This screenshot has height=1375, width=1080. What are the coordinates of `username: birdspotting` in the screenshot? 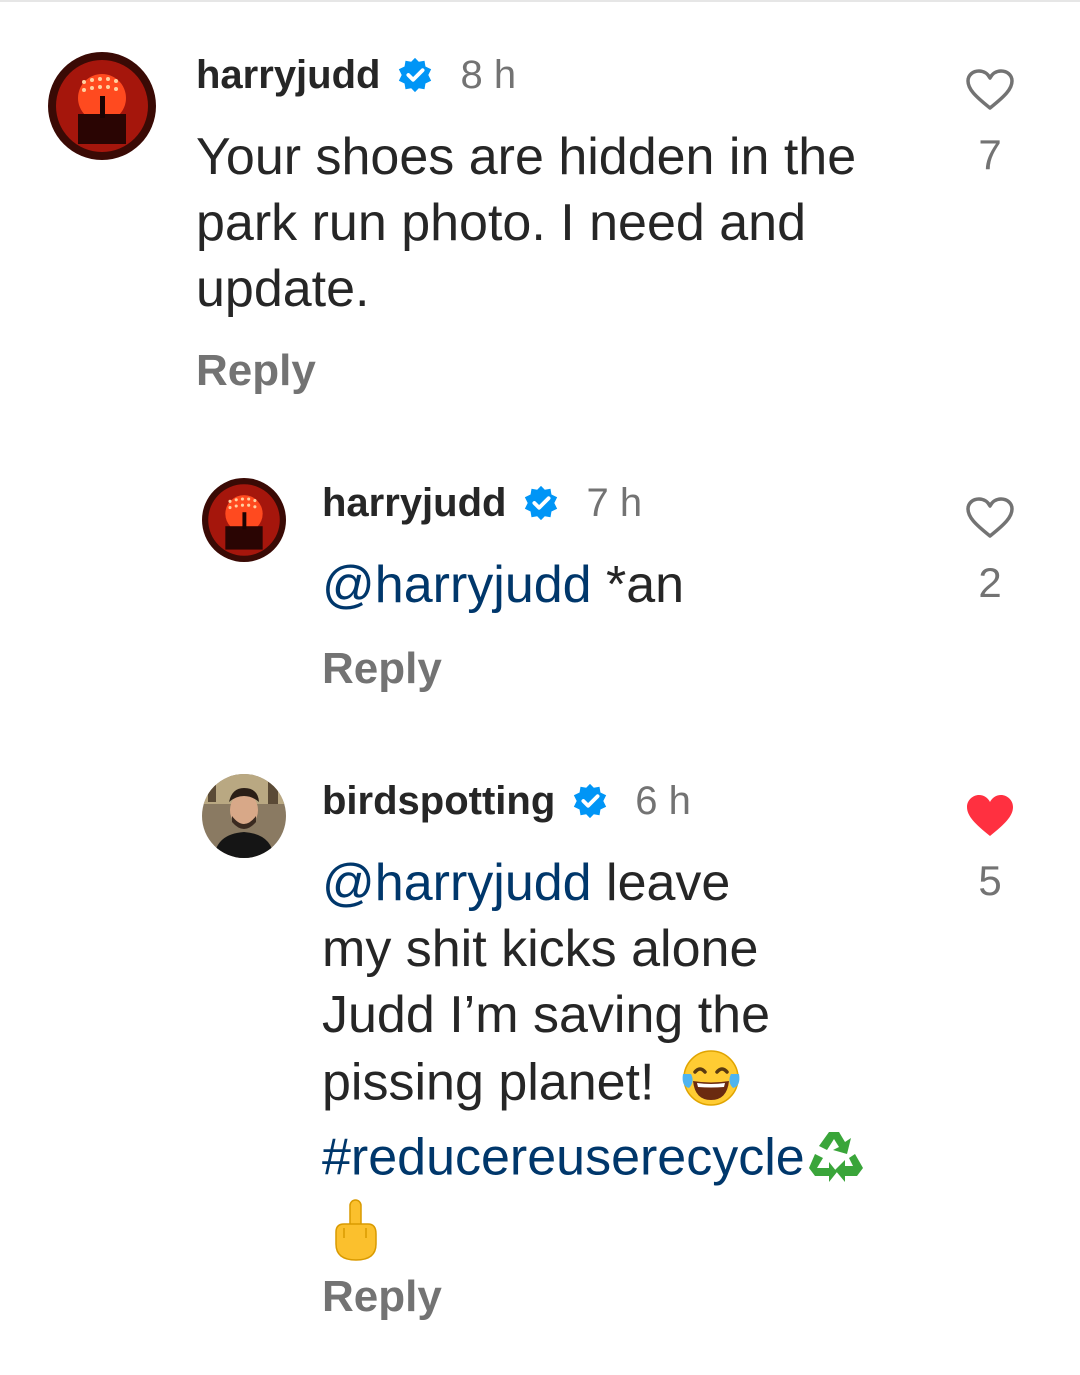 It's located at (438, 801).